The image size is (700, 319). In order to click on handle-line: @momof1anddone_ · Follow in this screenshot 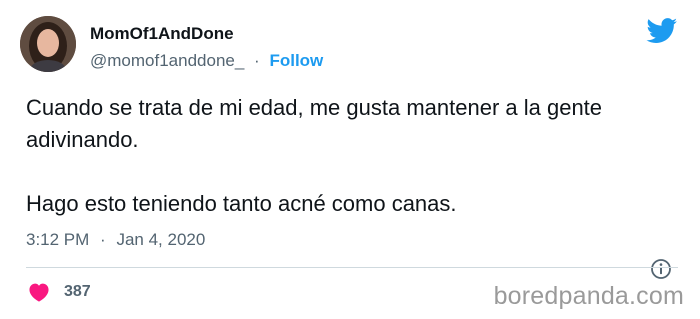, I will do `click(206, 61)`.